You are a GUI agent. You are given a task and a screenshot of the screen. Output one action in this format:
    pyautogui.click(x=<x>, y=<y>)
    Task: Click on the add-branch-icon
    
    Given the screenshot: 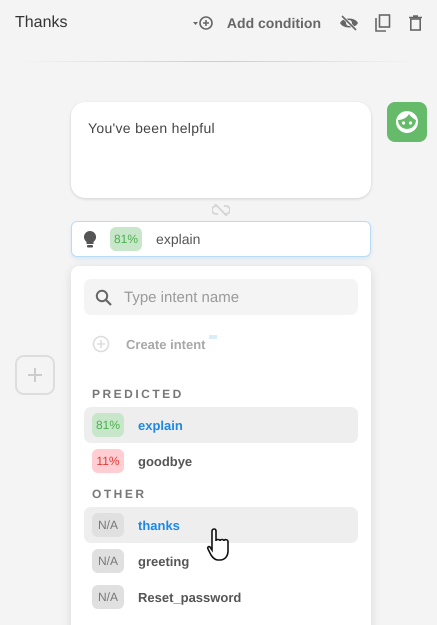 What is the action you would take?
    pyautogui.click(x=203, y=22)
    